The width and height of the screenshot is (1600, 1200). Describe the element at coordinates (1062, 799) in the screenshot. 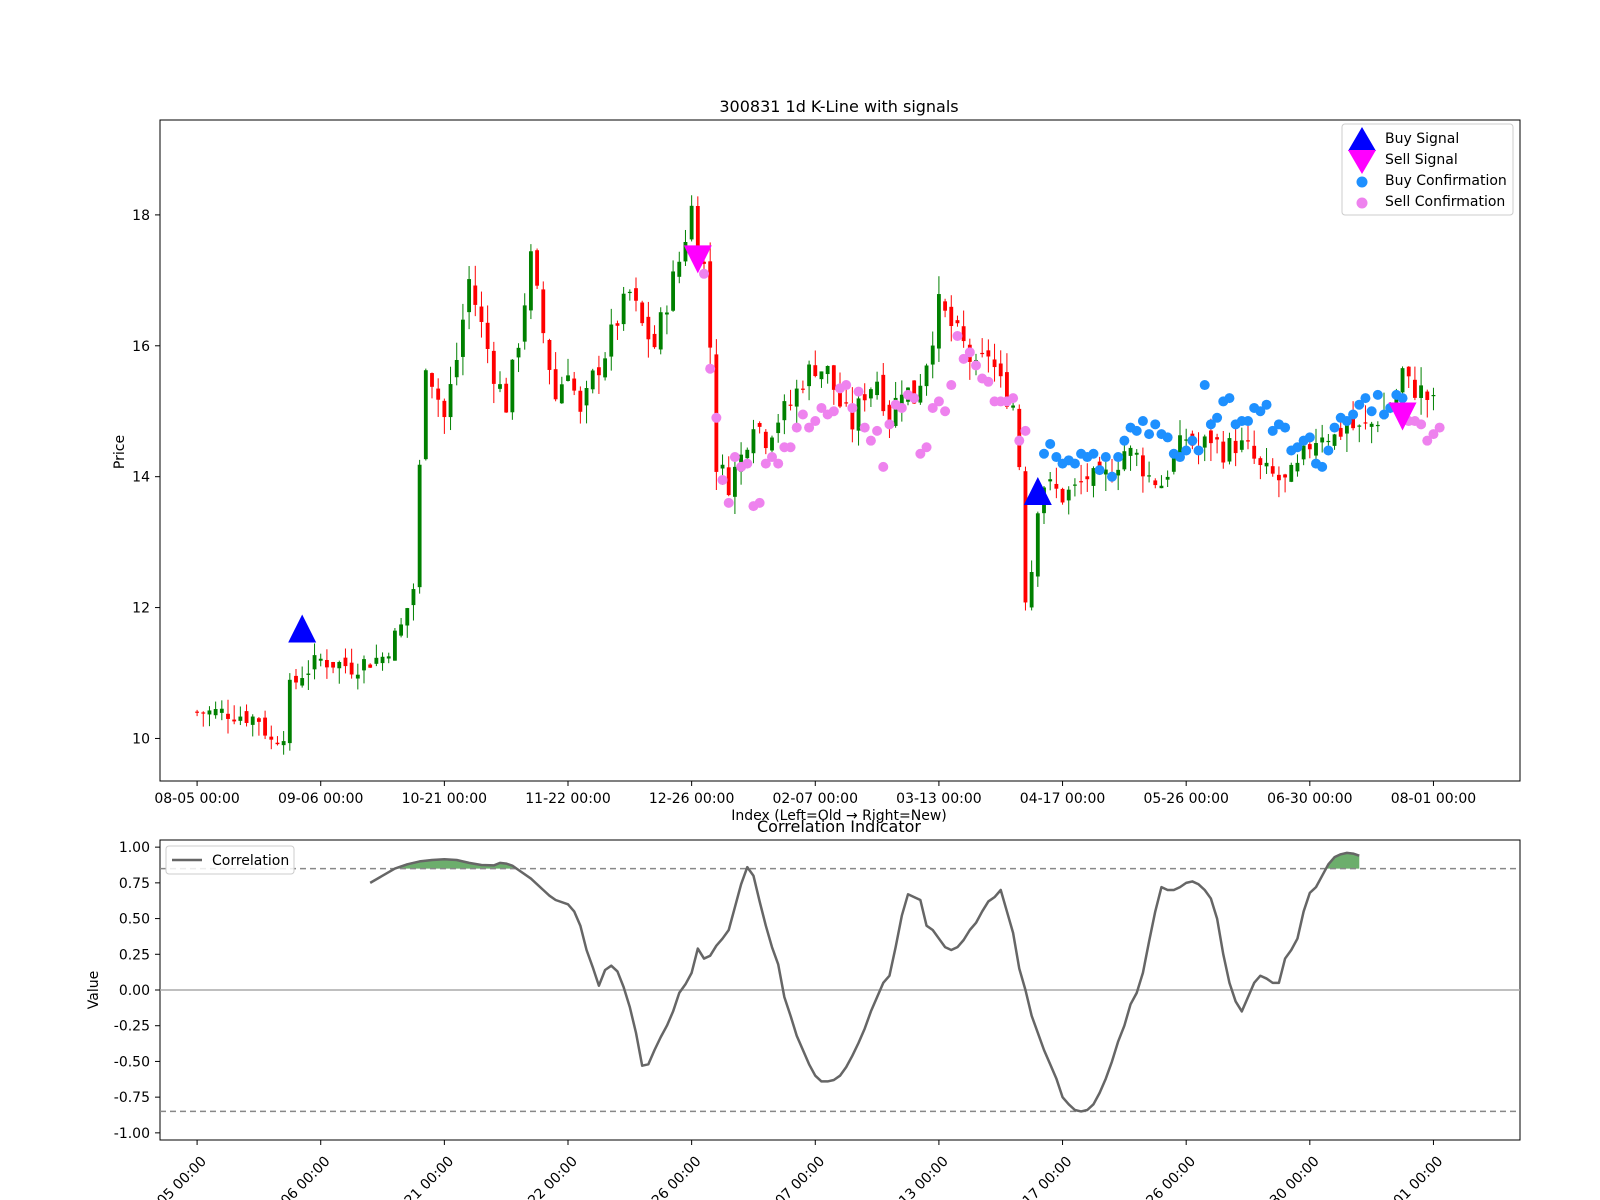

I see `kline-x-tick-label: 04-17 00:00` at that location.